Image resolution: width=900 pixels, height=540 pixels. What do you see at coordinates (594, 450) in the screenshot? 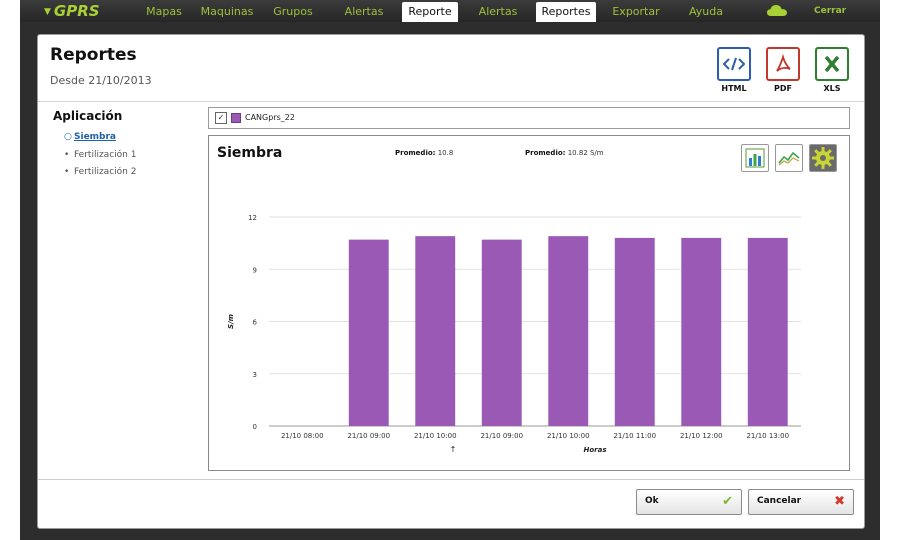
I see `x-axis-label: Horas` at bounding box center [594, 450].